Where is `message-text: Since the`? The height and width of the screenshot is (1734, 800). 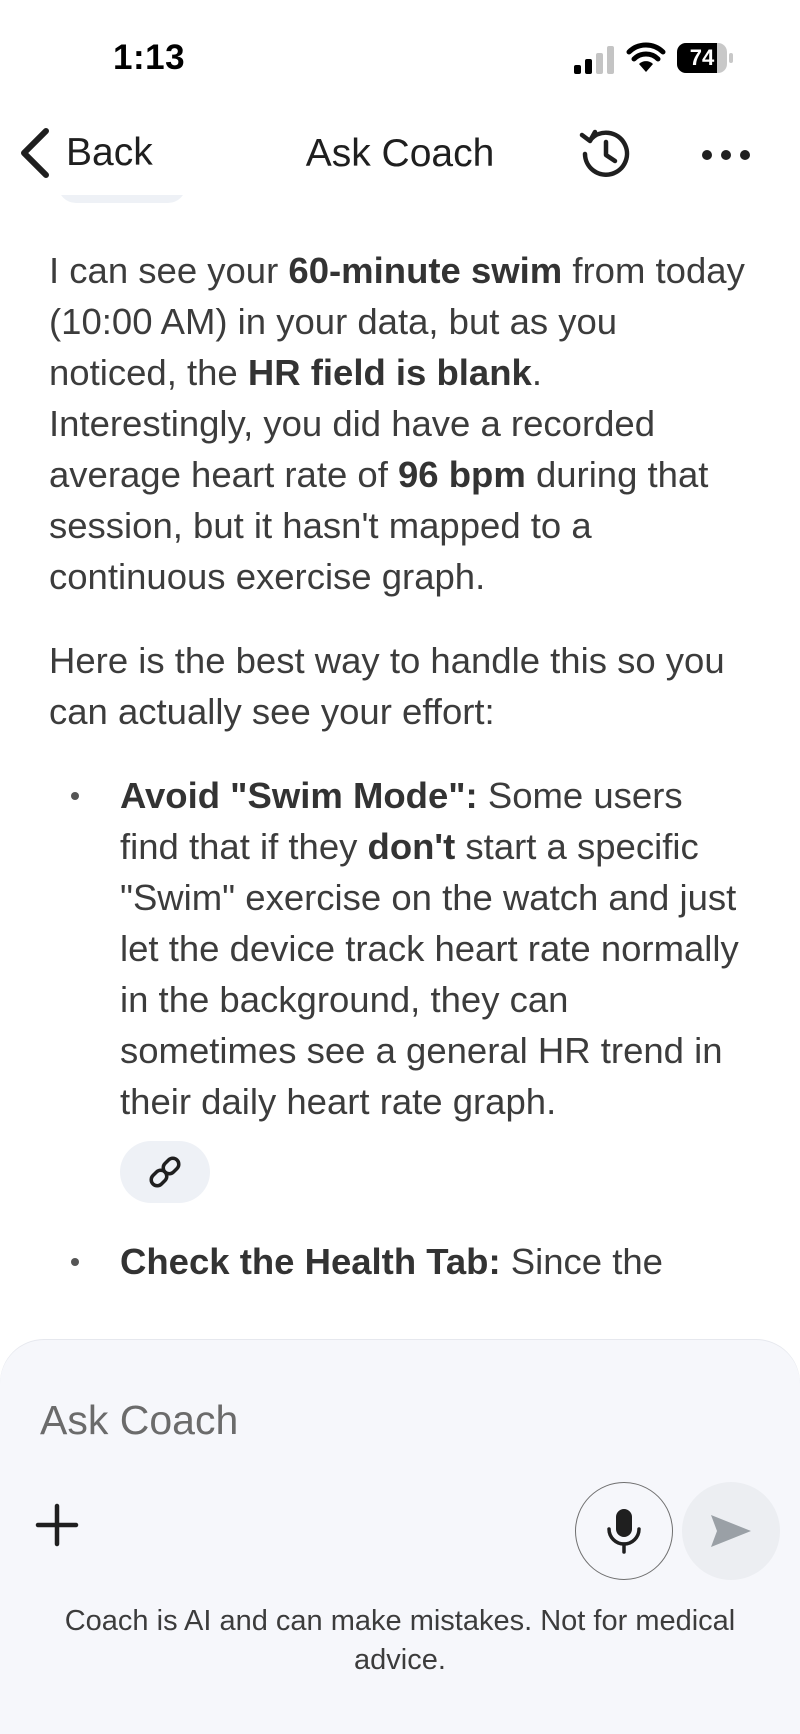 message-text: Since the is located at coordinates (581, 1261).